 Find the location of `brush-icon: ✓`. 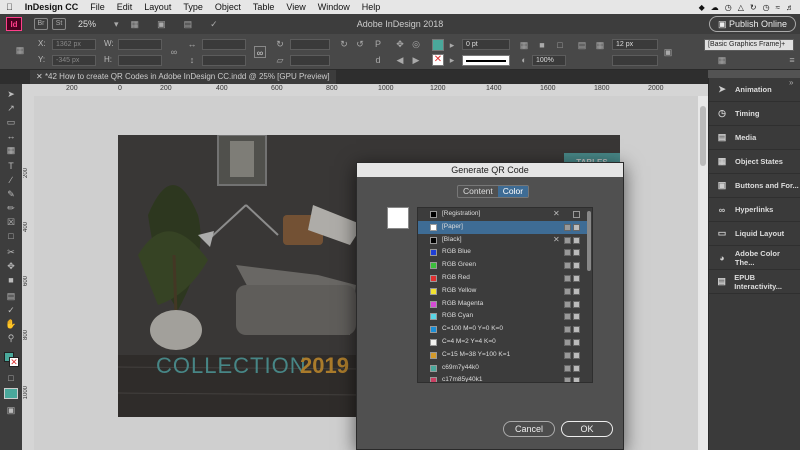

brush-icon: ✓ is located at coordinates (214, 24).